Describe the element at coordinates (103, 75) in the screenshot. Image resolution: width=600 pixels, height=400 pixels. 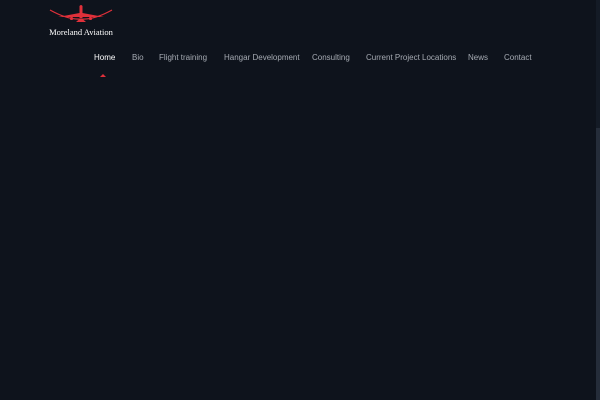
I see `active-nav-indicator` at that location.